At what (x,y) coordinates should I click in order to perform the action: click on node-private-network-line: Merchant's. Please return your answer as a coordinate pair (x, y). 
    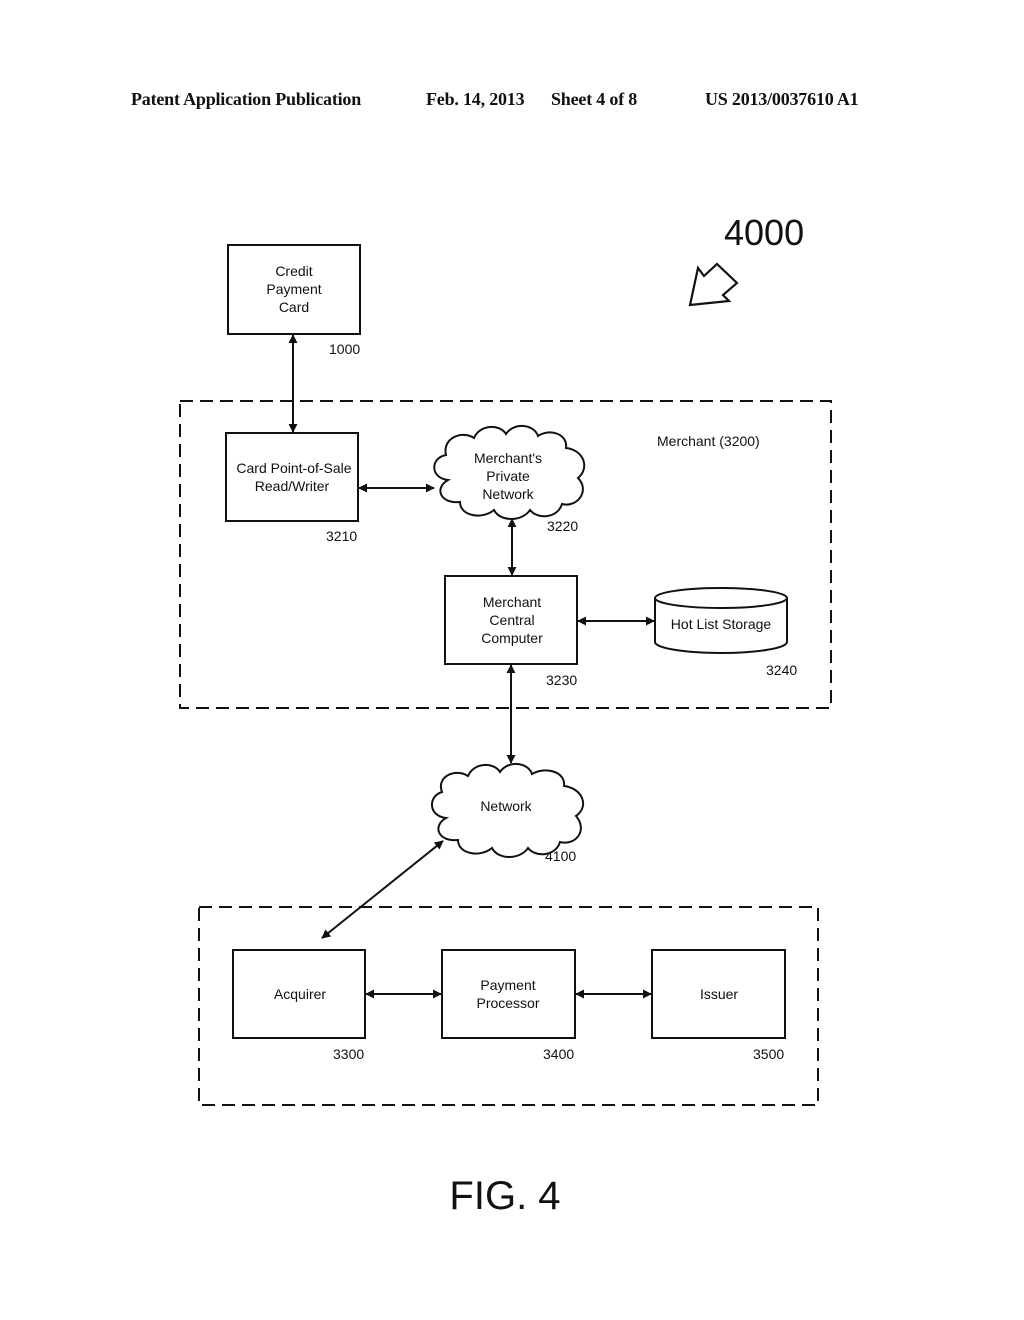
    Looking at the image, I should click on (508, 458).